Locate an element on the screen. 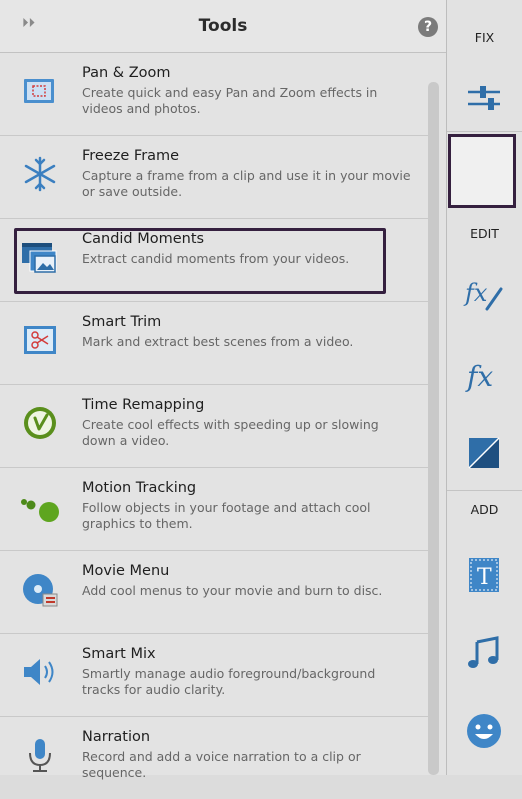 This screenshot has width=522, height=799. transitions-icon is located at coordinates (484, 453).